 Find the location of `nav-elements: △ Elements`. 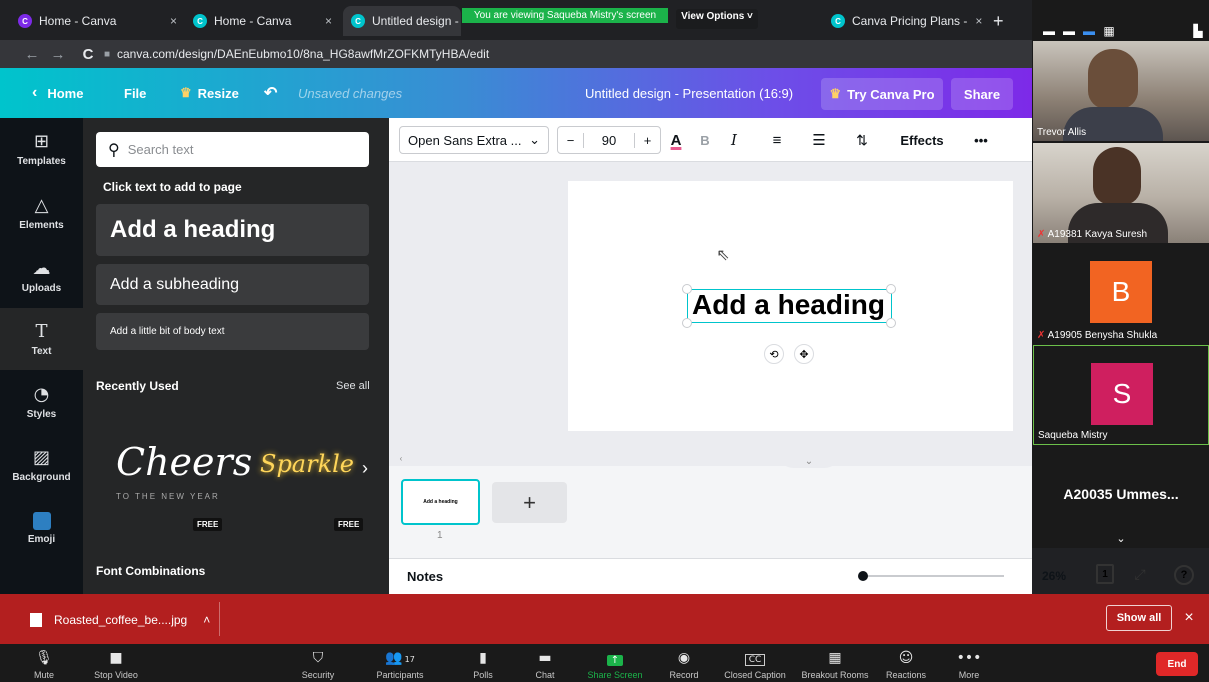

nav-elements: △ Elements is located at coordinates (41, 213).